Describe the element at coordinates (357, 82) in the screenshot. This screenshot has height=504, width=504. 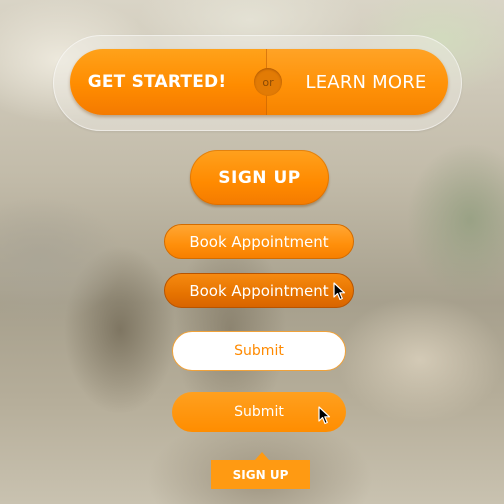
I see `learn-more-button: LEARN MORE` at that location.